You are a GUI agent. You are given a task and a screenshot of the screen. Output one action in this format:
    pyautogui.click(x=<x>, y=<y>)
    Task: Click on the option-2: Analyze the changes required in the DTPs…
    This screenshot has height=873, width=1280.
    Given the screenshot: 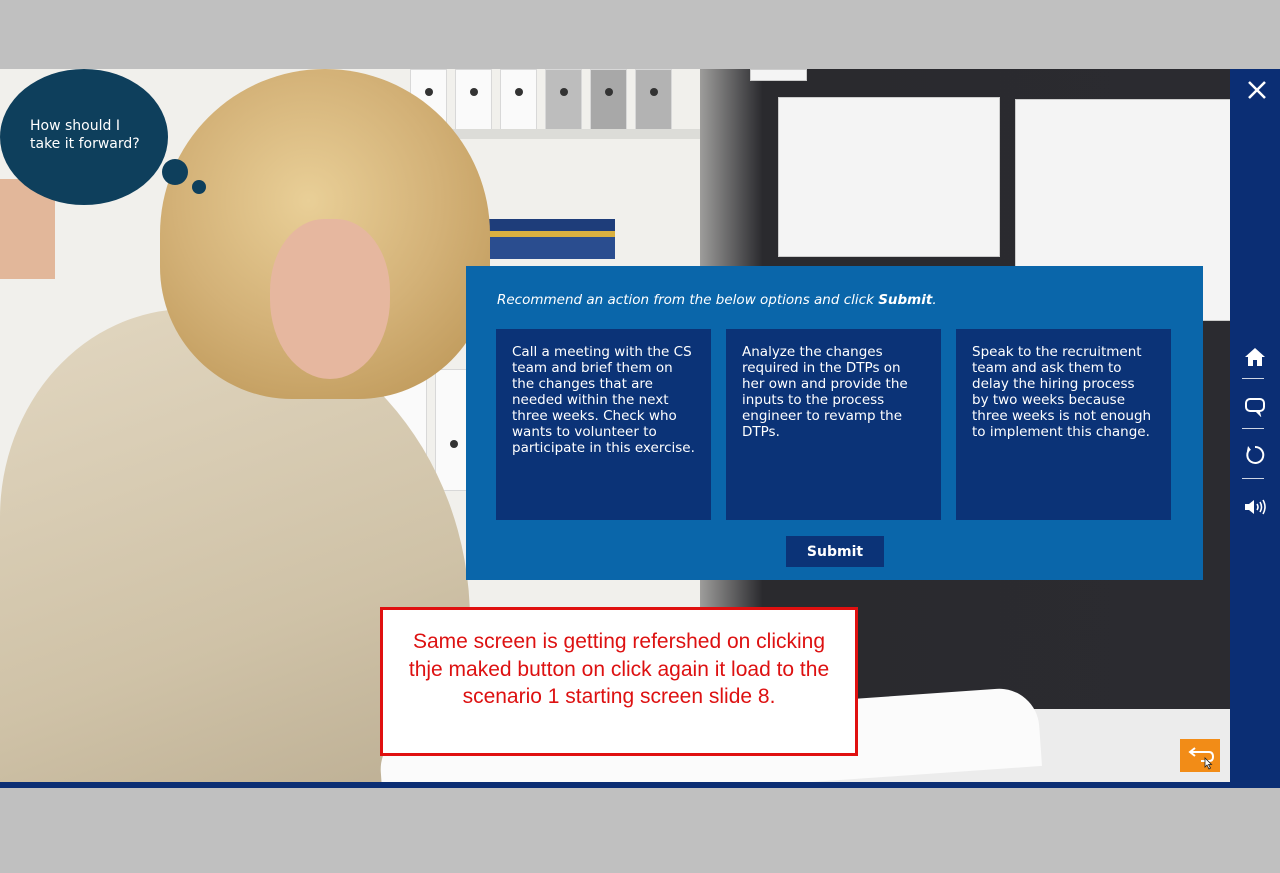 What is the action you would take?
    pyautogui.click(x=833, y=424)
    